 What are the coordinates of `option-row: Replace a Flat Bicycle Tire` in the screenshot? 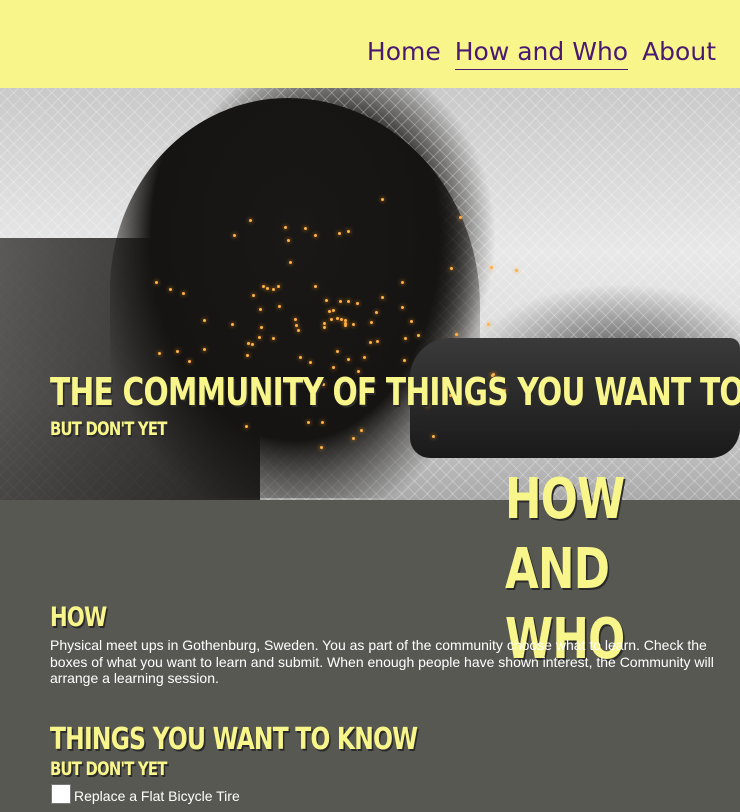 It's located at (145, 794).